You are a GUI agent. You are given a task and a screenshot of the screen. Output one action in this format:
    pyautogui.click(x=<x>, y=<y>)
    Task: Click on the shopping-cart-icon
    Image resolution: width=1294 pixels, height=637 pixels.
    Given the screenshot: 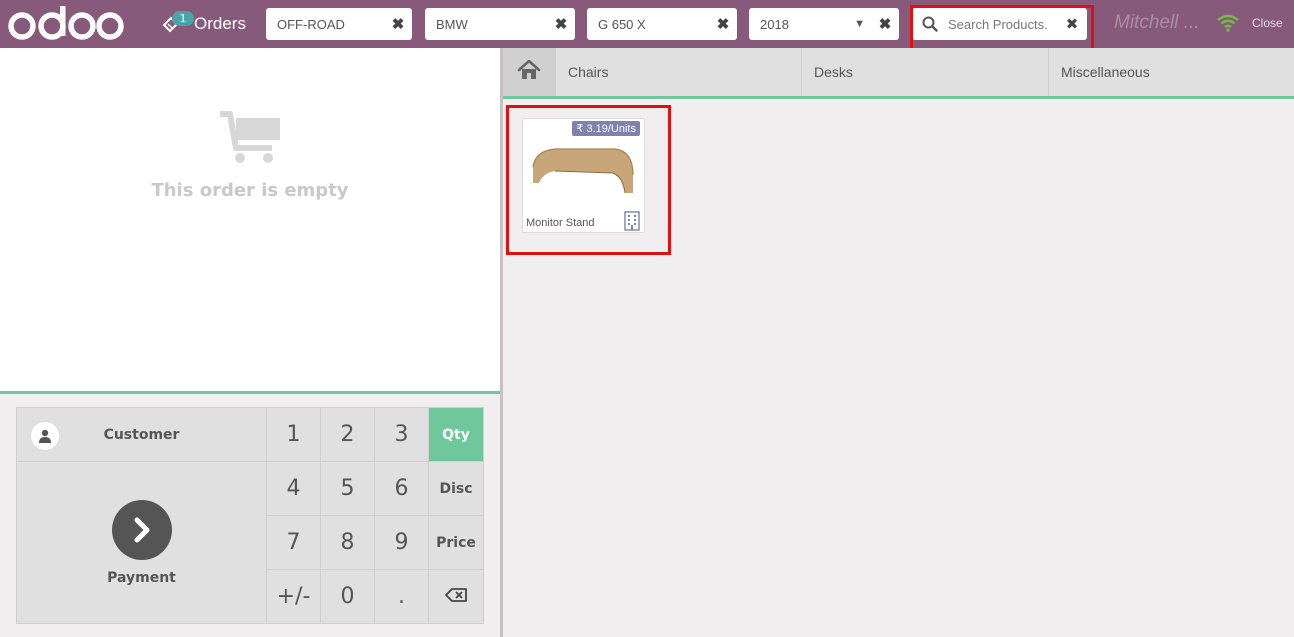 What is the action you would take?
    pyautogui.click(x=249, y=140)
    